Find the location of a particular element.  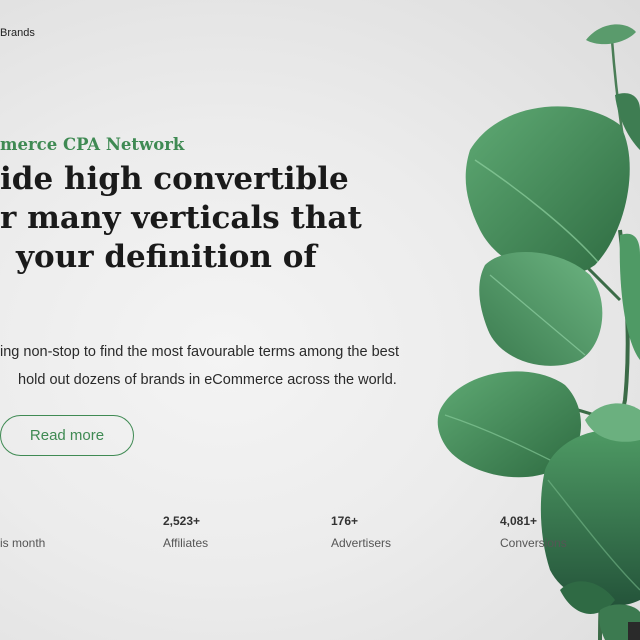

headline-line: your definition of is located at coordinates (166, 257).